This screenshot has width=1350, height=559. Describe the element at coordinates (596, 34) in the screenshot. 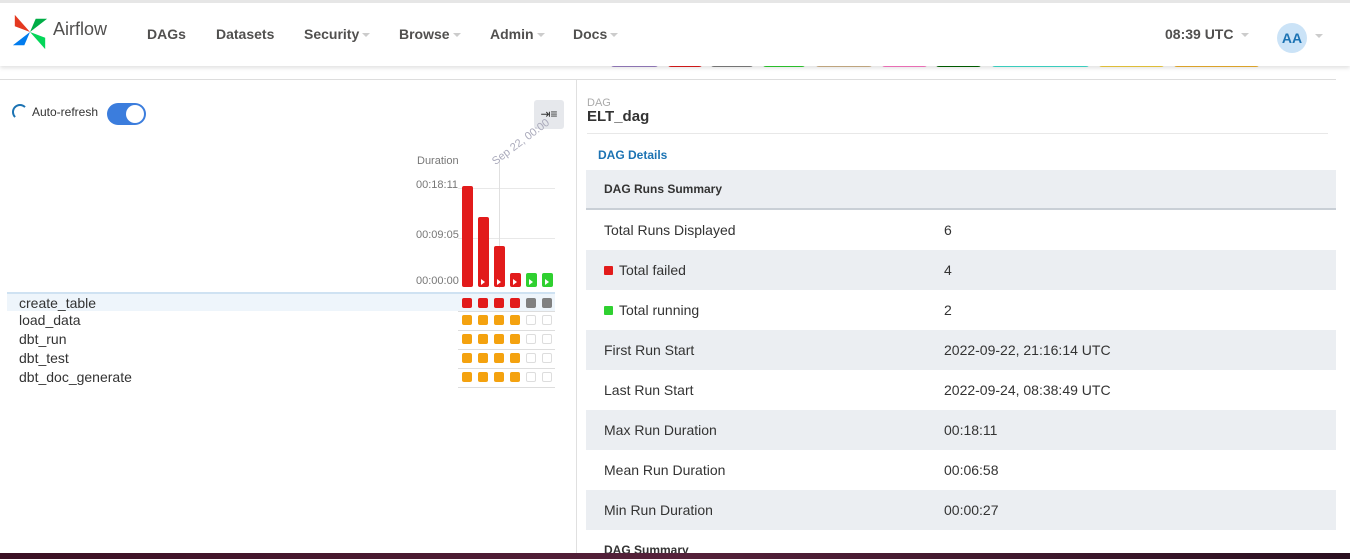

I see `nav-docs: Docs` at that location.